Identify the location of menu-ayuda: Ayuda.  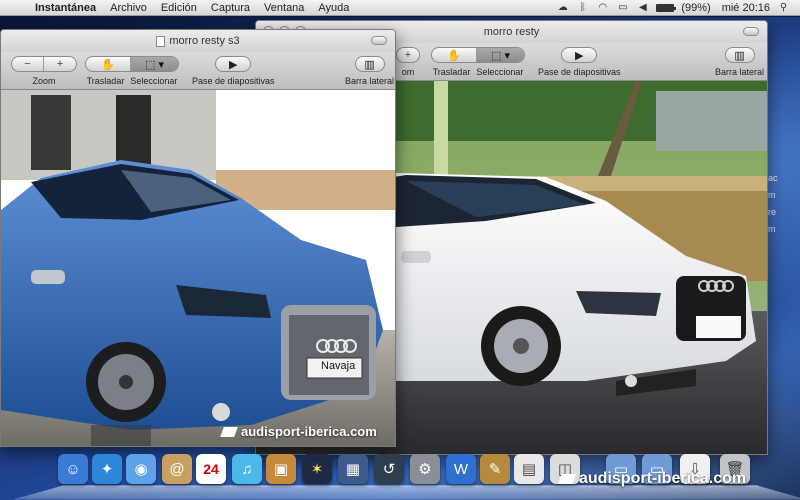
(333, 8).